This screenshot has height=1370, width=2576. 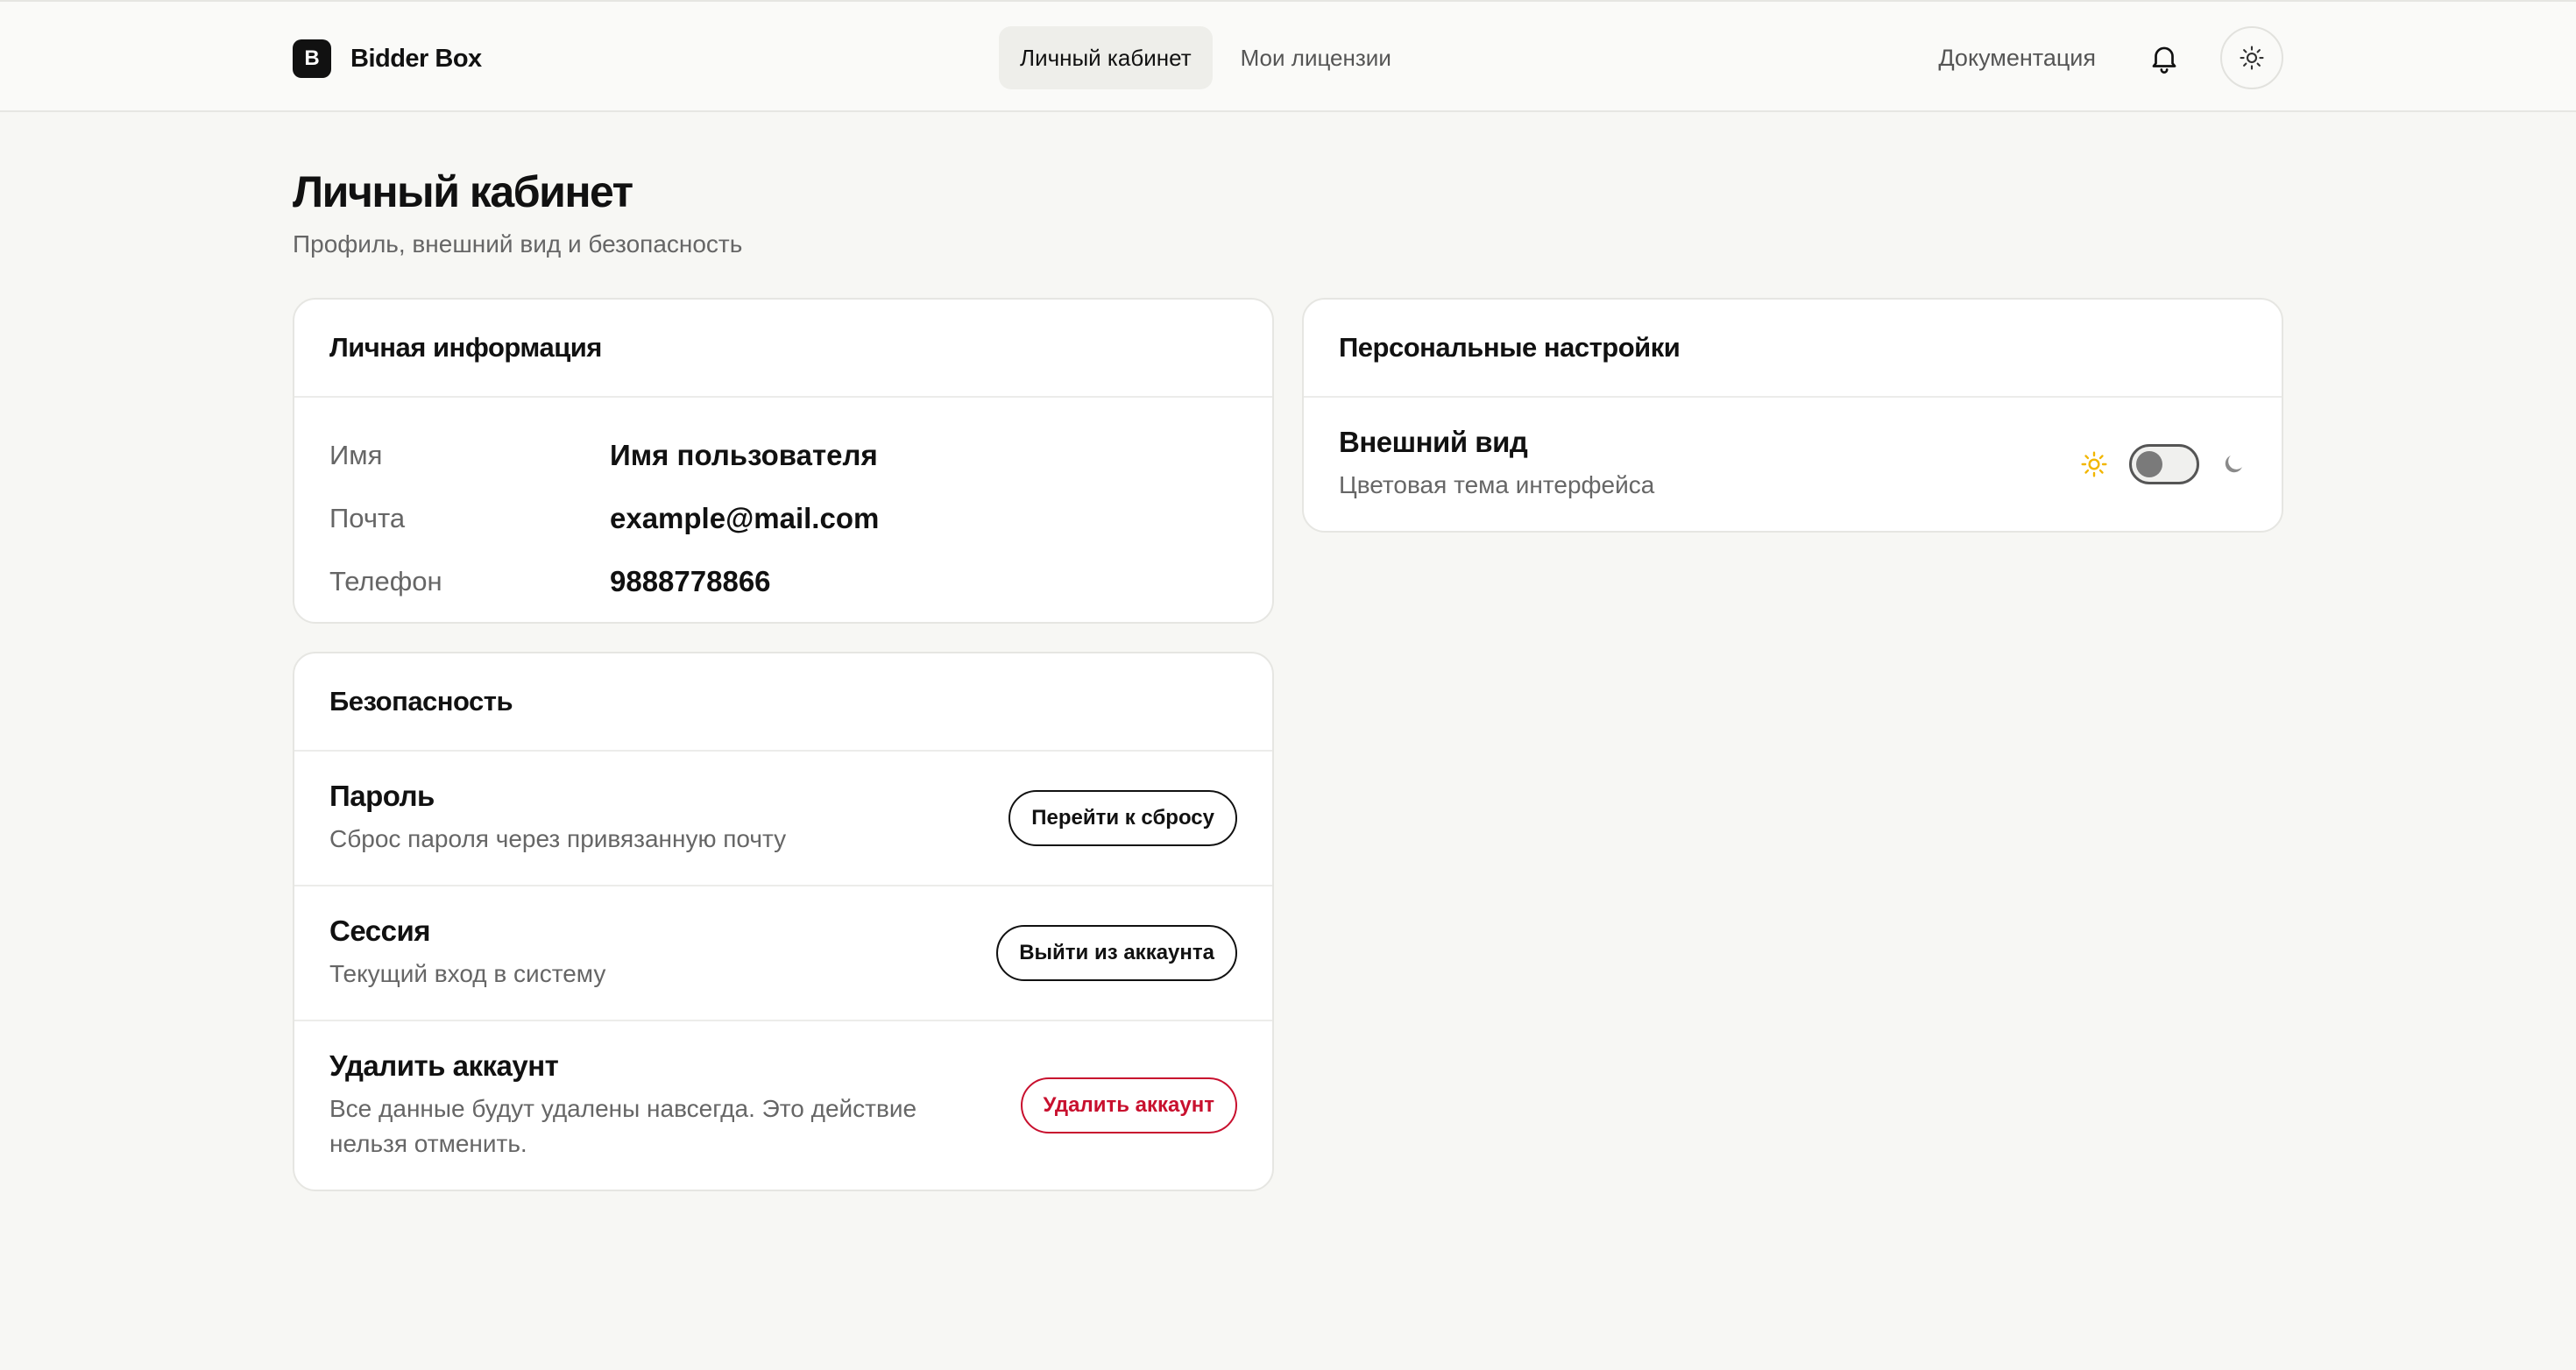 What do you see at coordinates (2110, 57) in the screenshot?
I see `header-actions: Документация` at bounding box center [2110, 57].